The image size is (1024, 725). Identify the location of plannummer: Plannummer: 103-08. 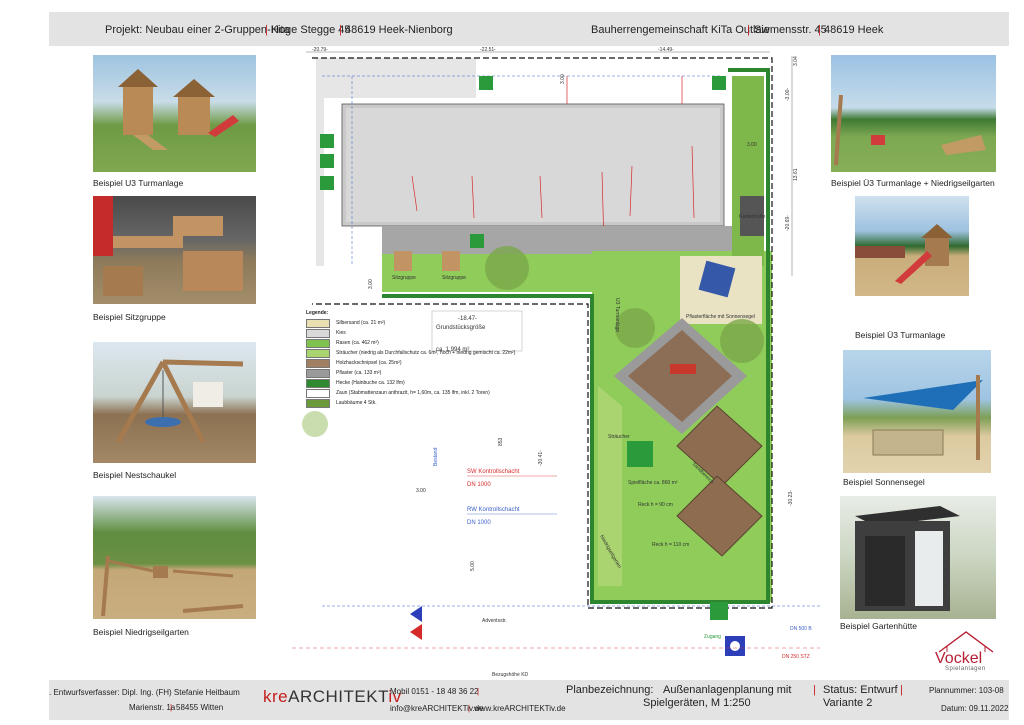
(966, 690).